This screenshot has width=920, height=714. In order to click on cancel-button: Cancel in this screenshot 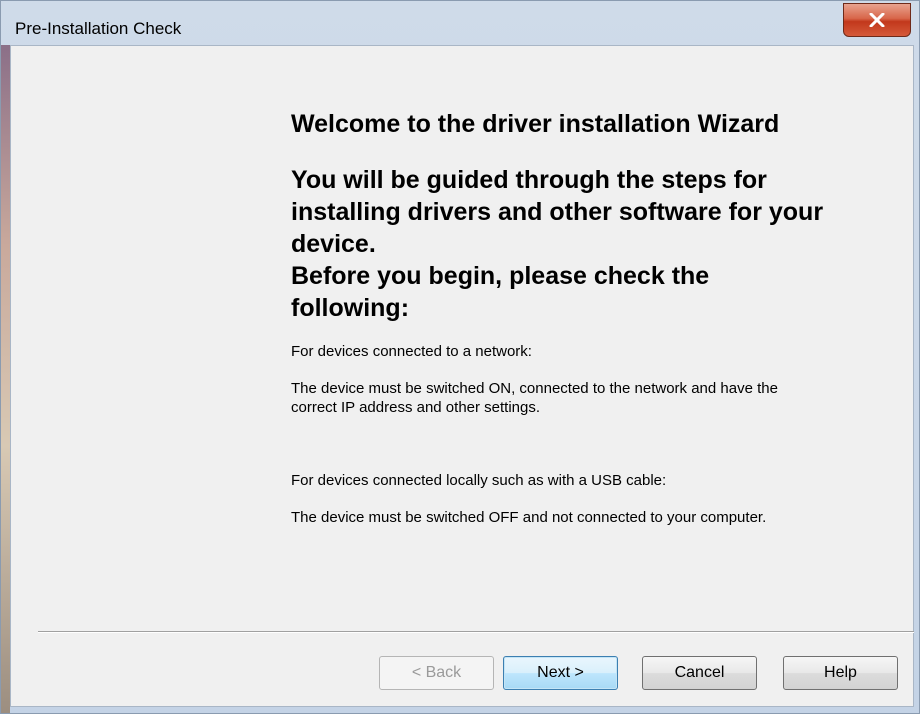, I will do `click(699, 673)`.